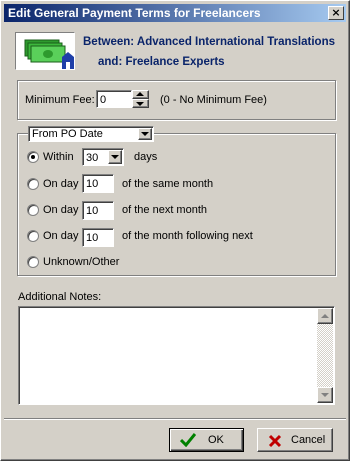  I want to click on minimum-fee-spin-up, so click(140, 94).